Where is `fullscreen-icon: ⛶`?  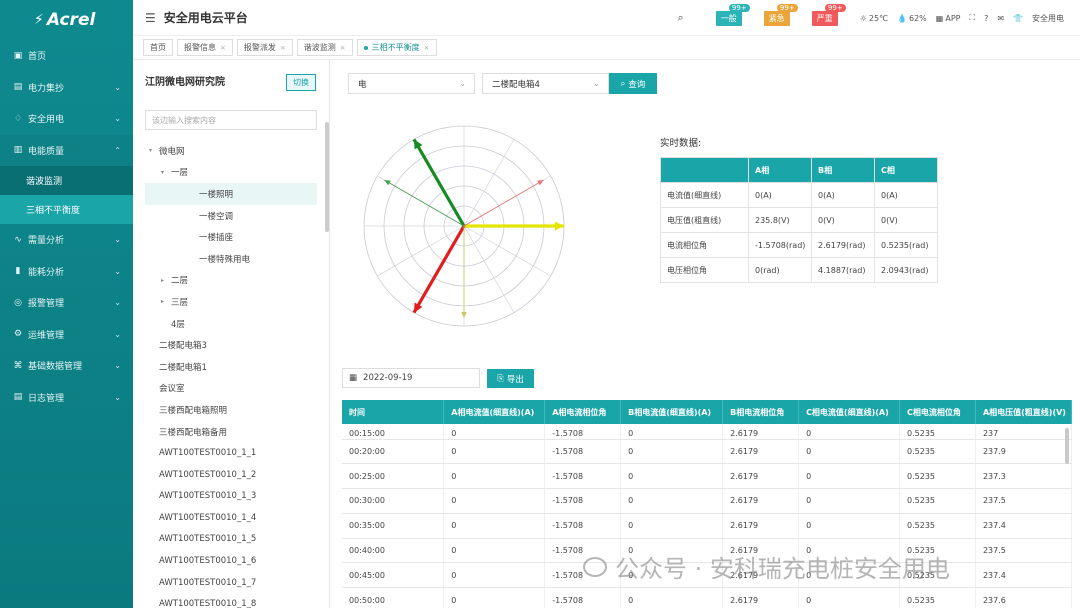 fullscreen-icon: ⛶ is located at coordinates (972, 18).